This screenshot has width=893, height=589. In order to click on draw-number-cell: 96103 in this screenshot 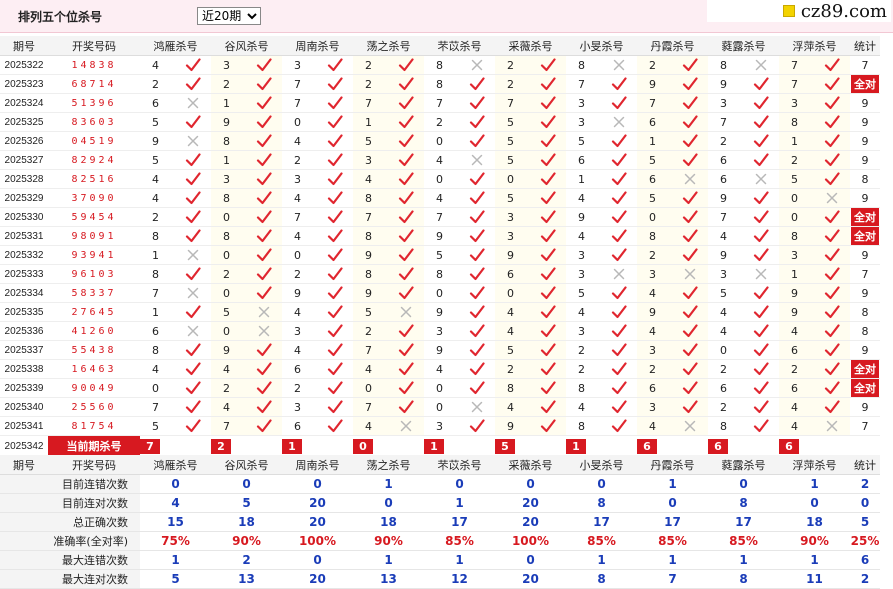, I will do `click(94, 274)`.